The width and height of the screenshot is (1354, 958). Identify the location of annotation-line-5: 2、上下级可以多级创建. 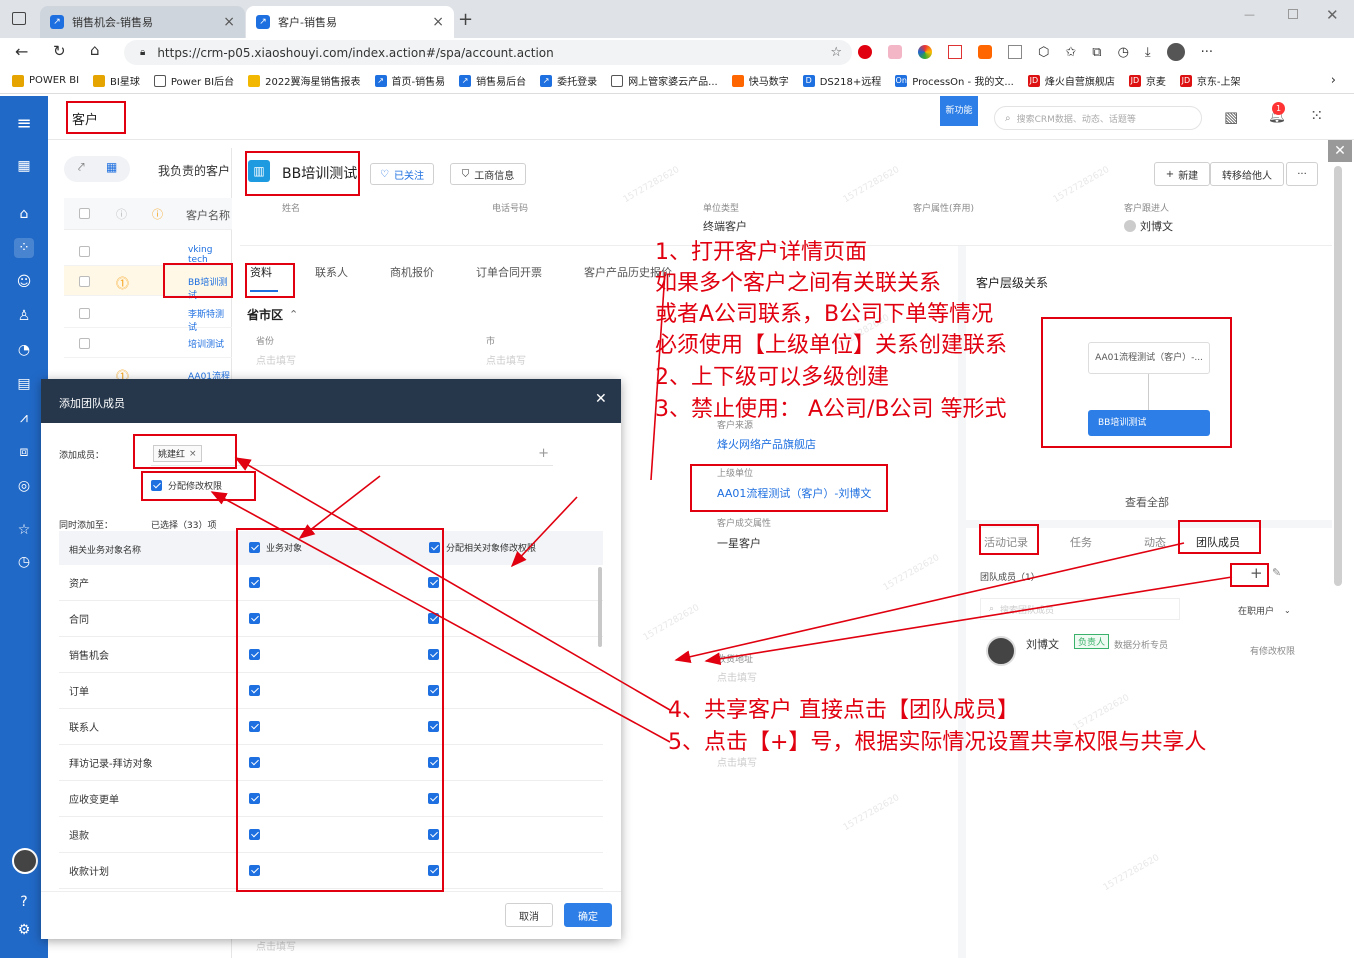
(772, 377).